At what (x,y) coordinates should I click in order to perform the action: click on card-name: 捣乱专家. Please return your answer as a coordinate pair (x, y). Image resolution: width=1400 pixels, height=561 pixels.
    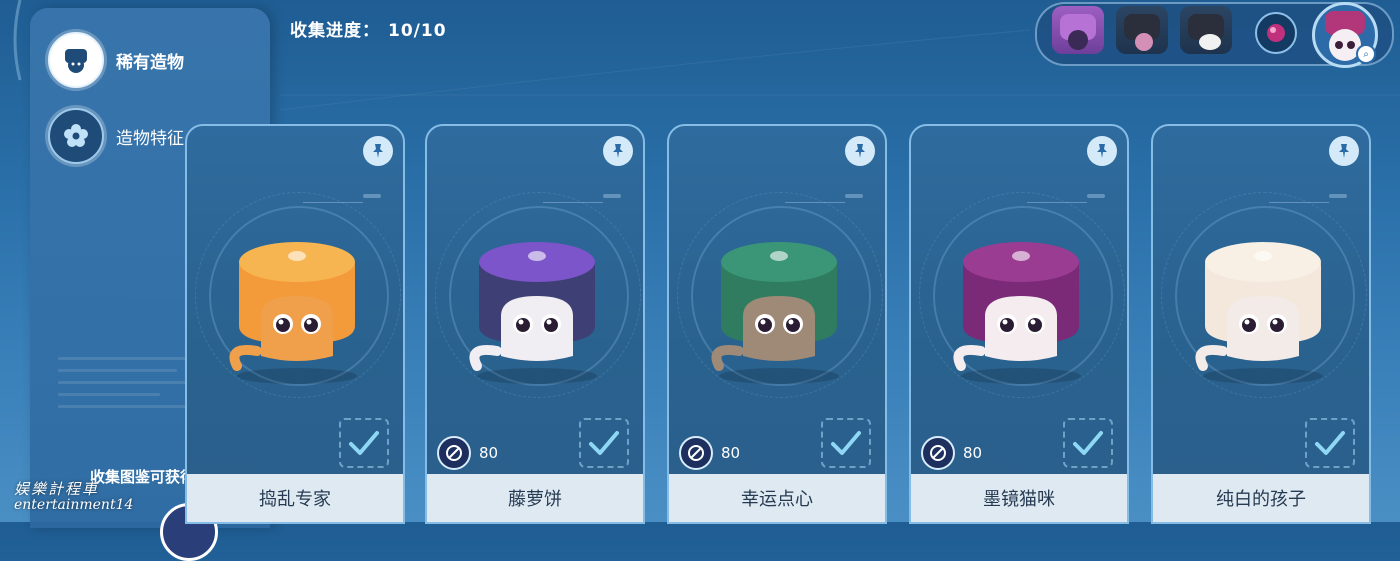
    Looking at the image, I should click on (295, 498).